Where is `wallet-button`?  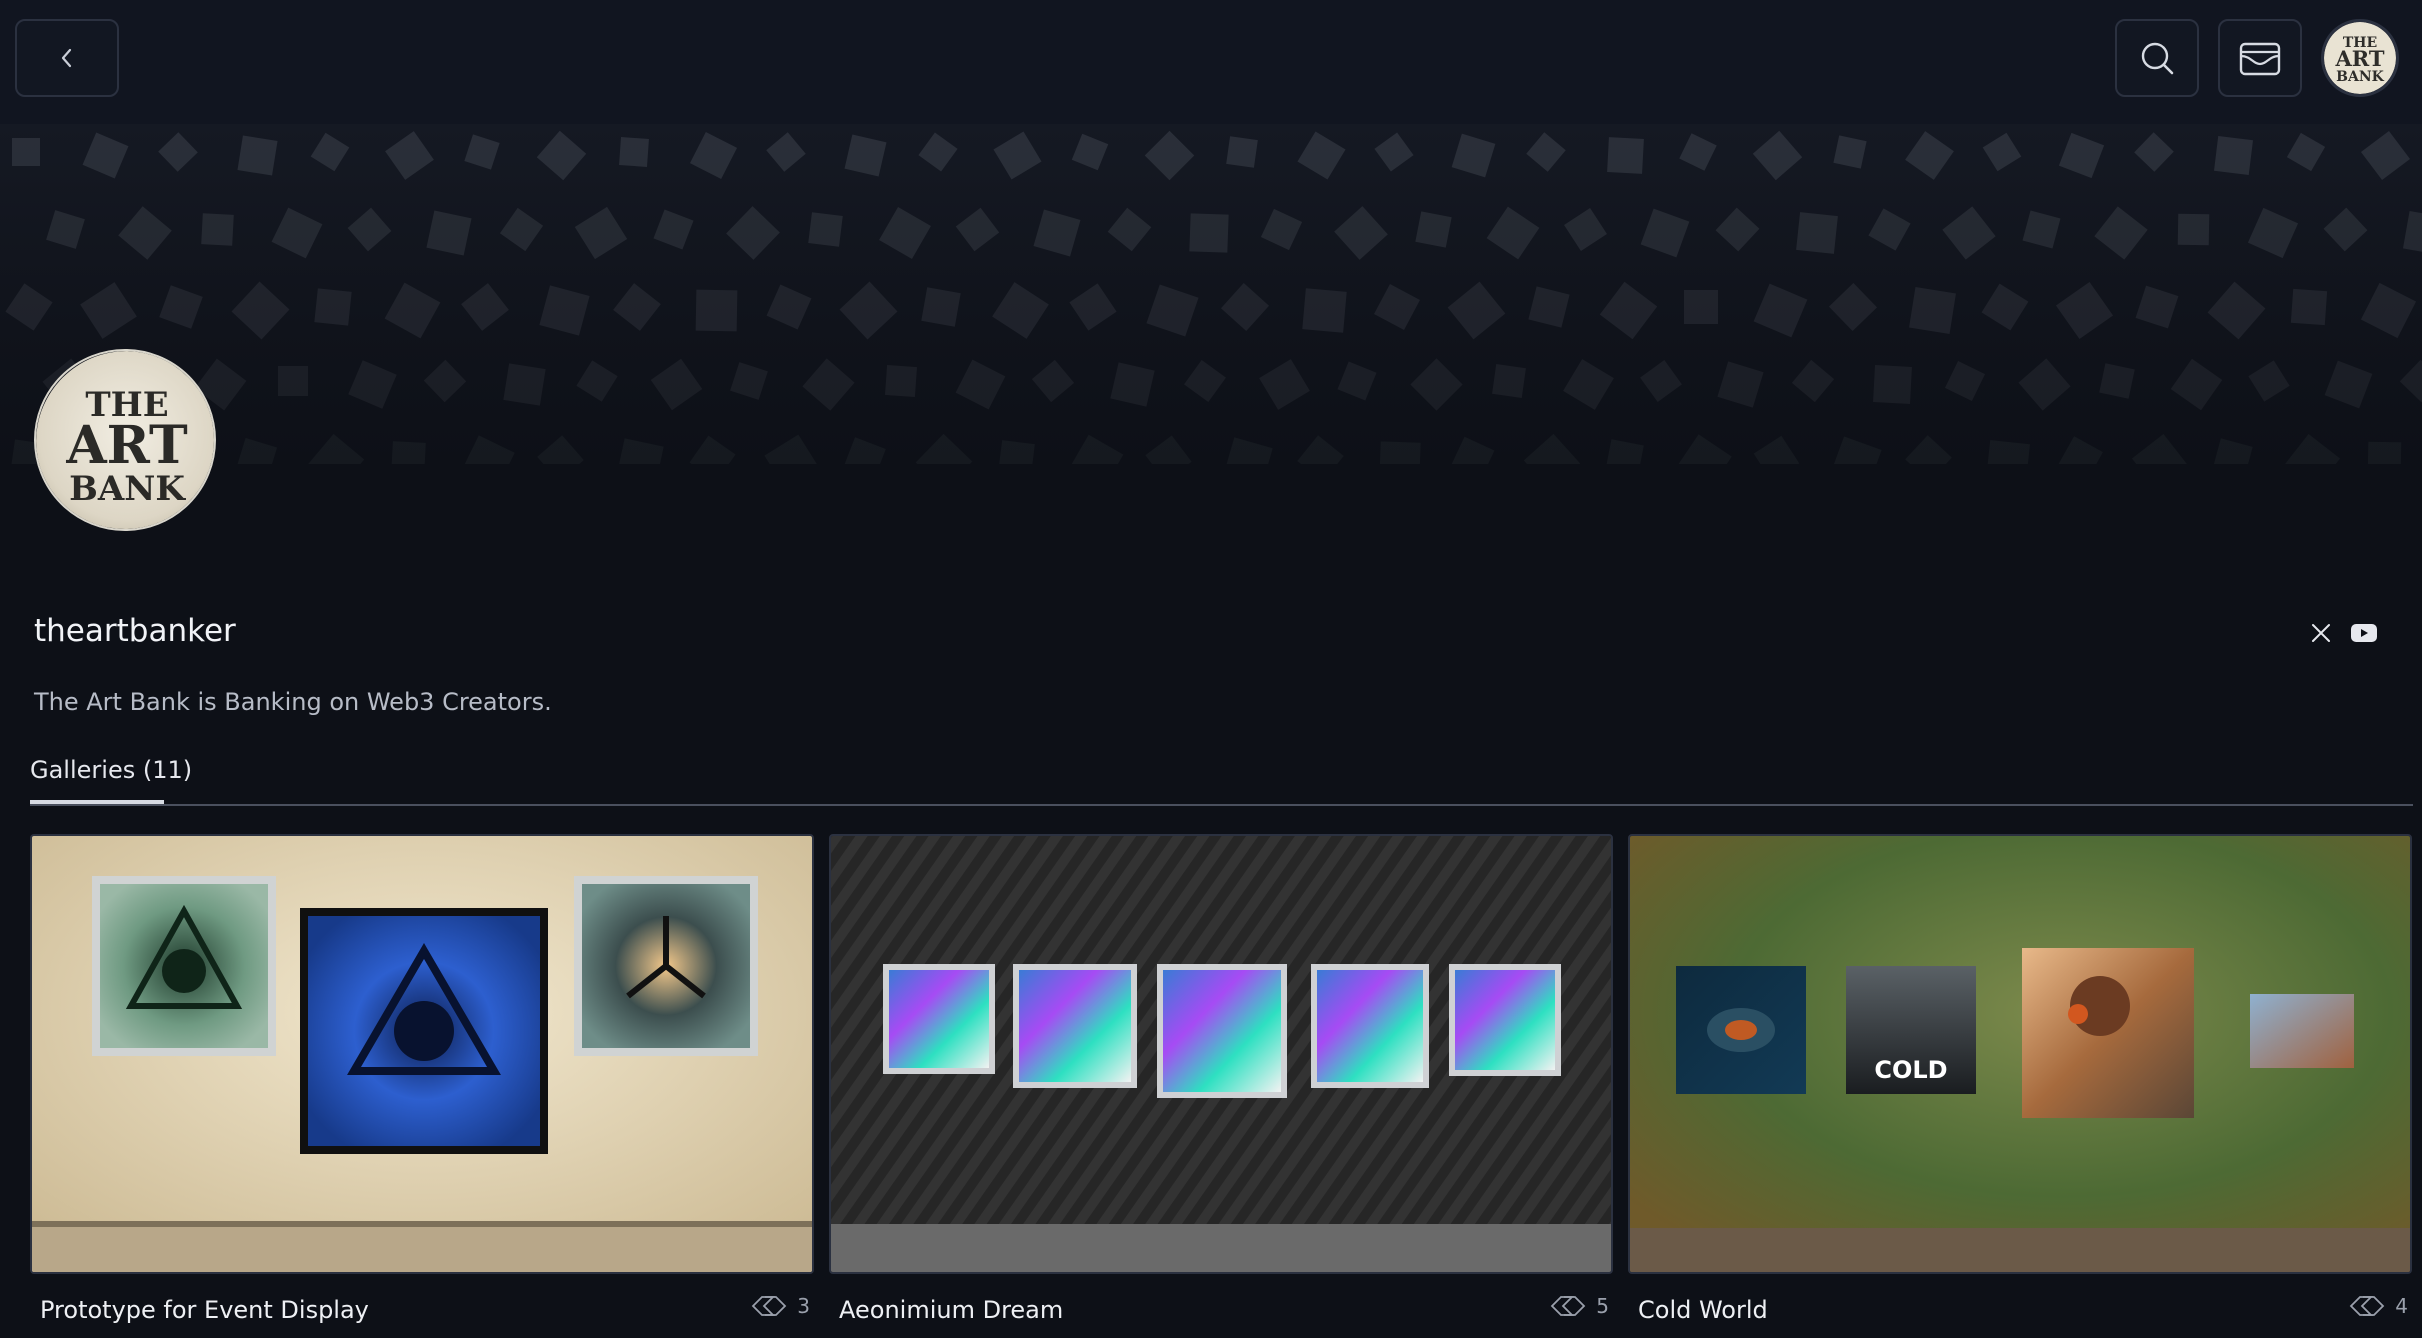
wallet-button is located at coordinates (2260, 58).